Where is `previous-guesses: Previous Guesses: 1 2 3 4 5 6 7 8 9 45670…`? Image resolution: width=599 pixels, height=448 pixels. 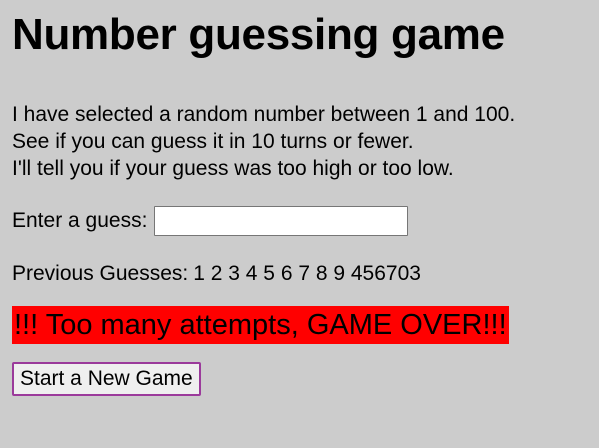 previous-guesses: Previous Guesses: 1 2 3 4 5 6 7 8 9 45670… is located at coordinates (299, 274).